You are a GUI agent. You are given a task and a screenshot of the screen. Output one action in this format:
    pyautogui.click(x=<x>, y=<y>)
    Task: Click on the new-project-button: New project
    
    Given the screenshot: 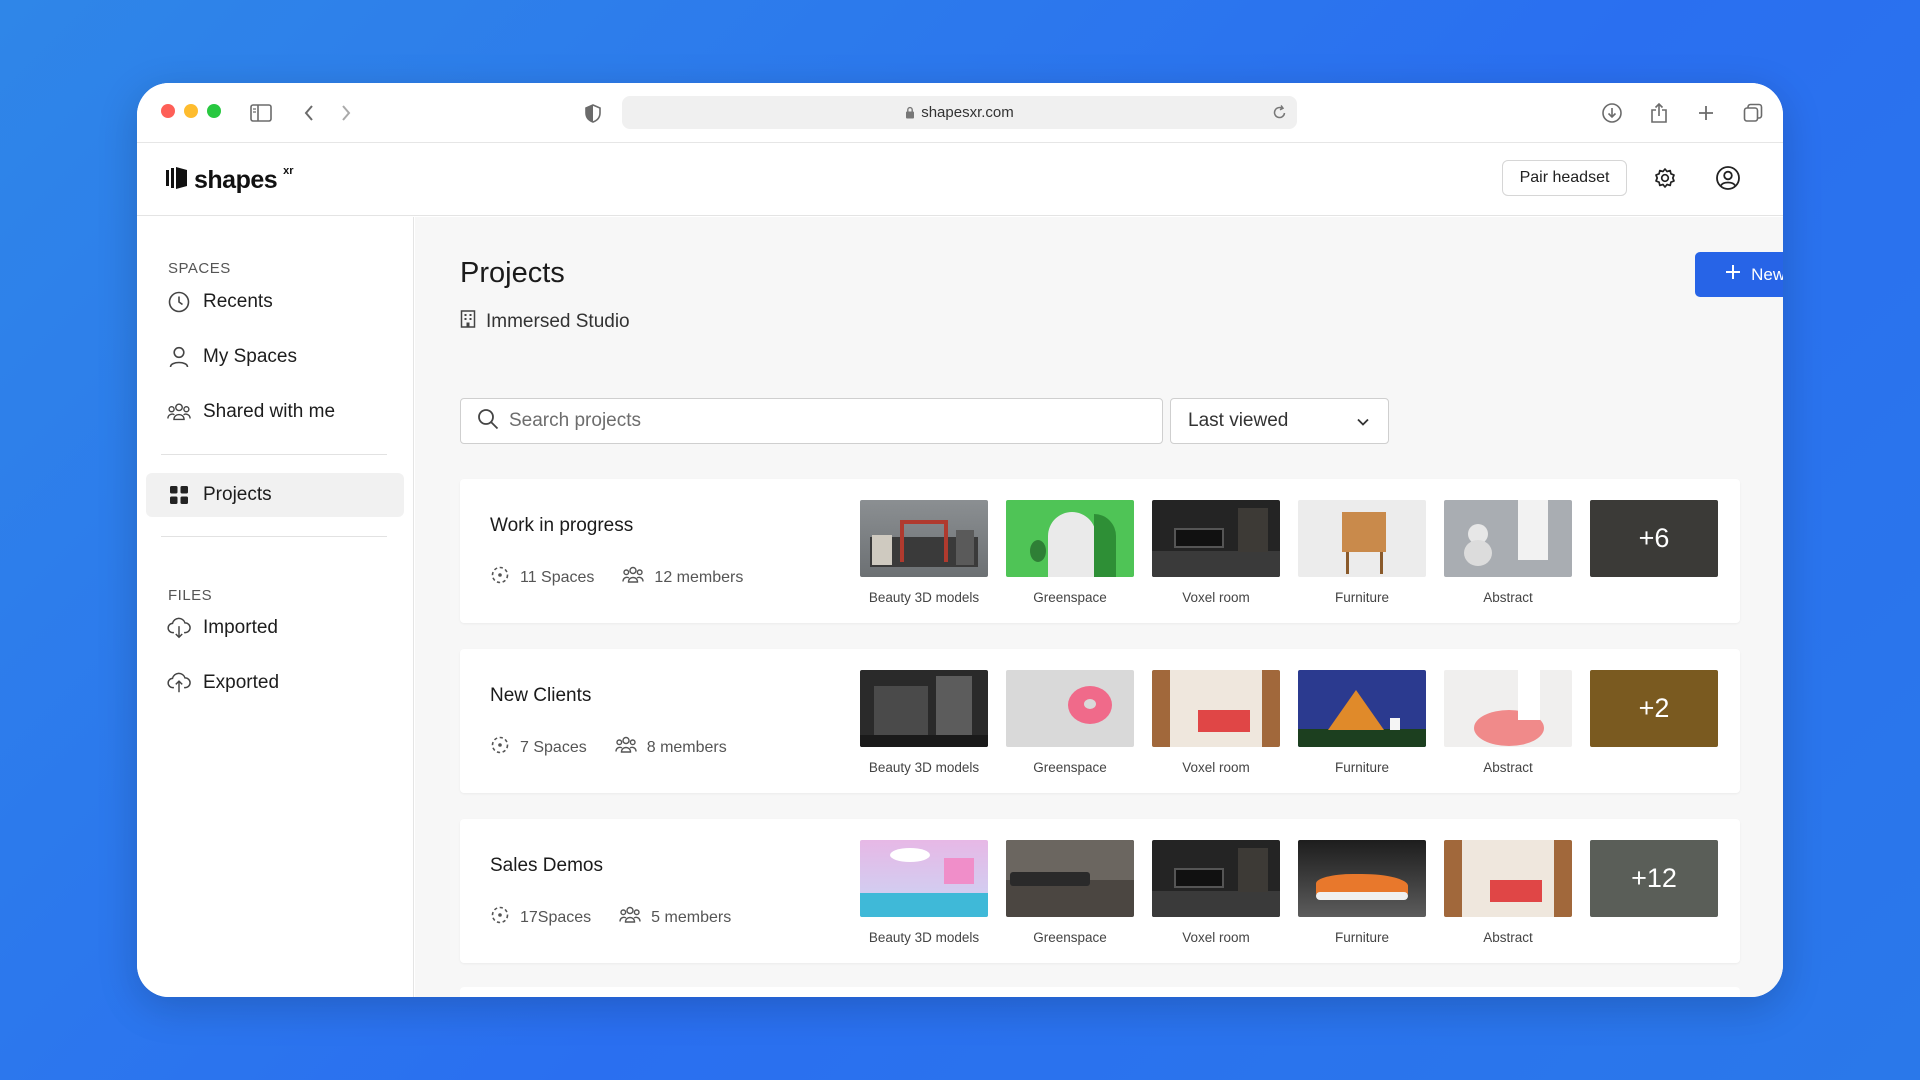 What is the action you would take?
    pyautogui.click(x=1739, y=274)
    